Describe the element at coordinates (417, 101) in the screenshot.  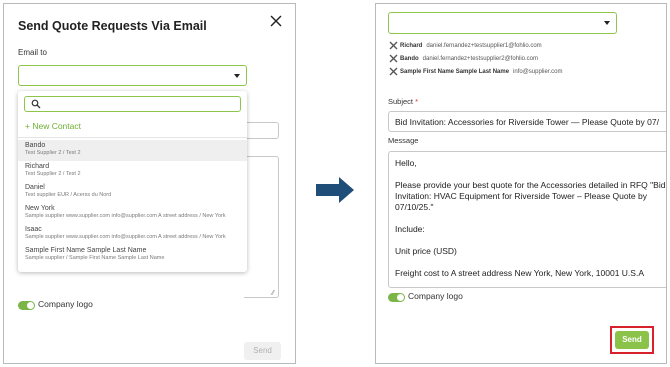
I see `required-mark: *` at that location.